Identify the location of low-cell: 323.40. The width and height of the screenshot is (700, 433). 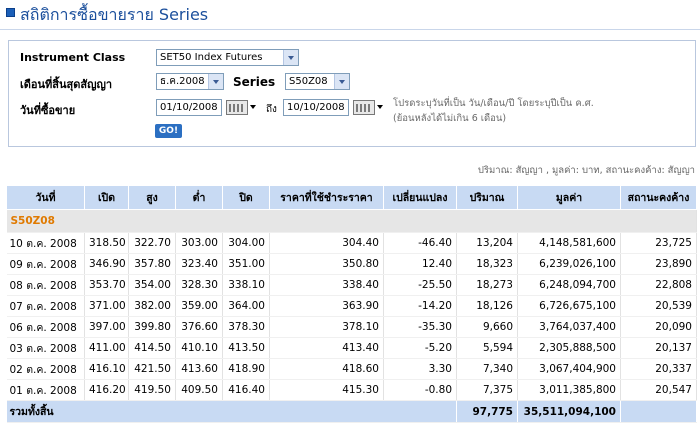
(199, 264).